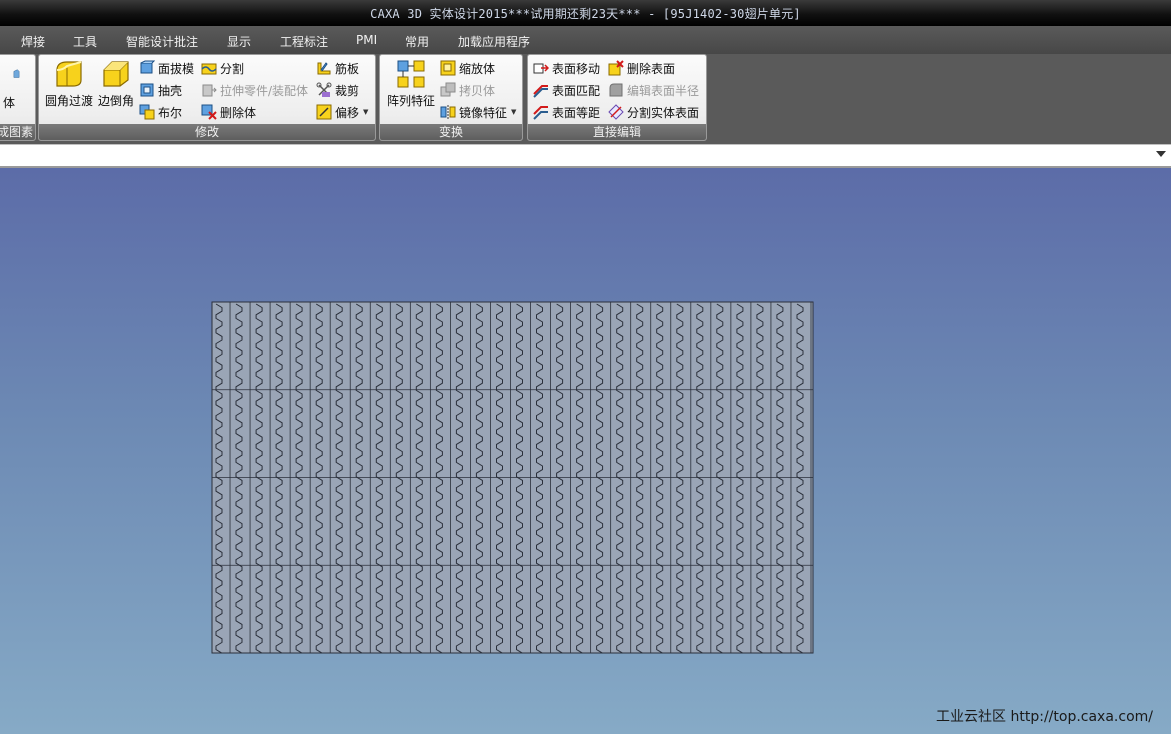 The width and height of the screenshot is (1171, 734). What do you see at coordinates (477, 68) in the screenshot?
I see `scale-body-label: 缩放体` at bounding box center [477, 68].